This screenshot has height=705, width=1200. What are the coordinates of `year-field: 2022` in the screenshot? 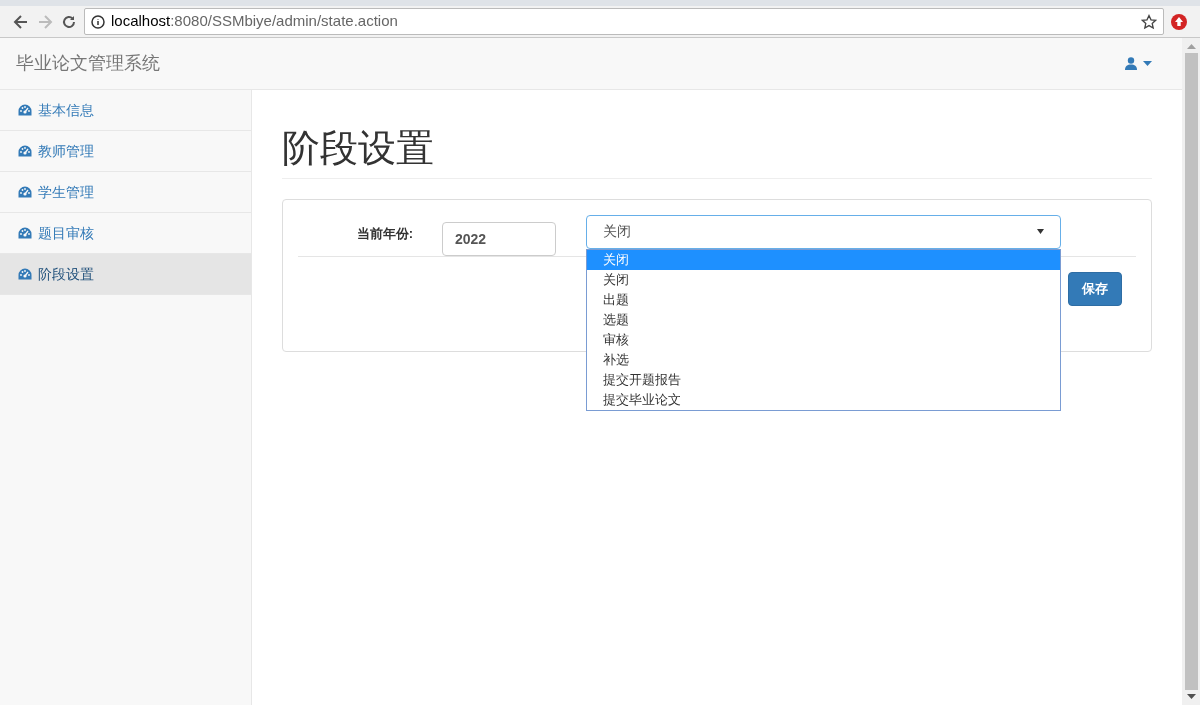 It's located at (499, 238).